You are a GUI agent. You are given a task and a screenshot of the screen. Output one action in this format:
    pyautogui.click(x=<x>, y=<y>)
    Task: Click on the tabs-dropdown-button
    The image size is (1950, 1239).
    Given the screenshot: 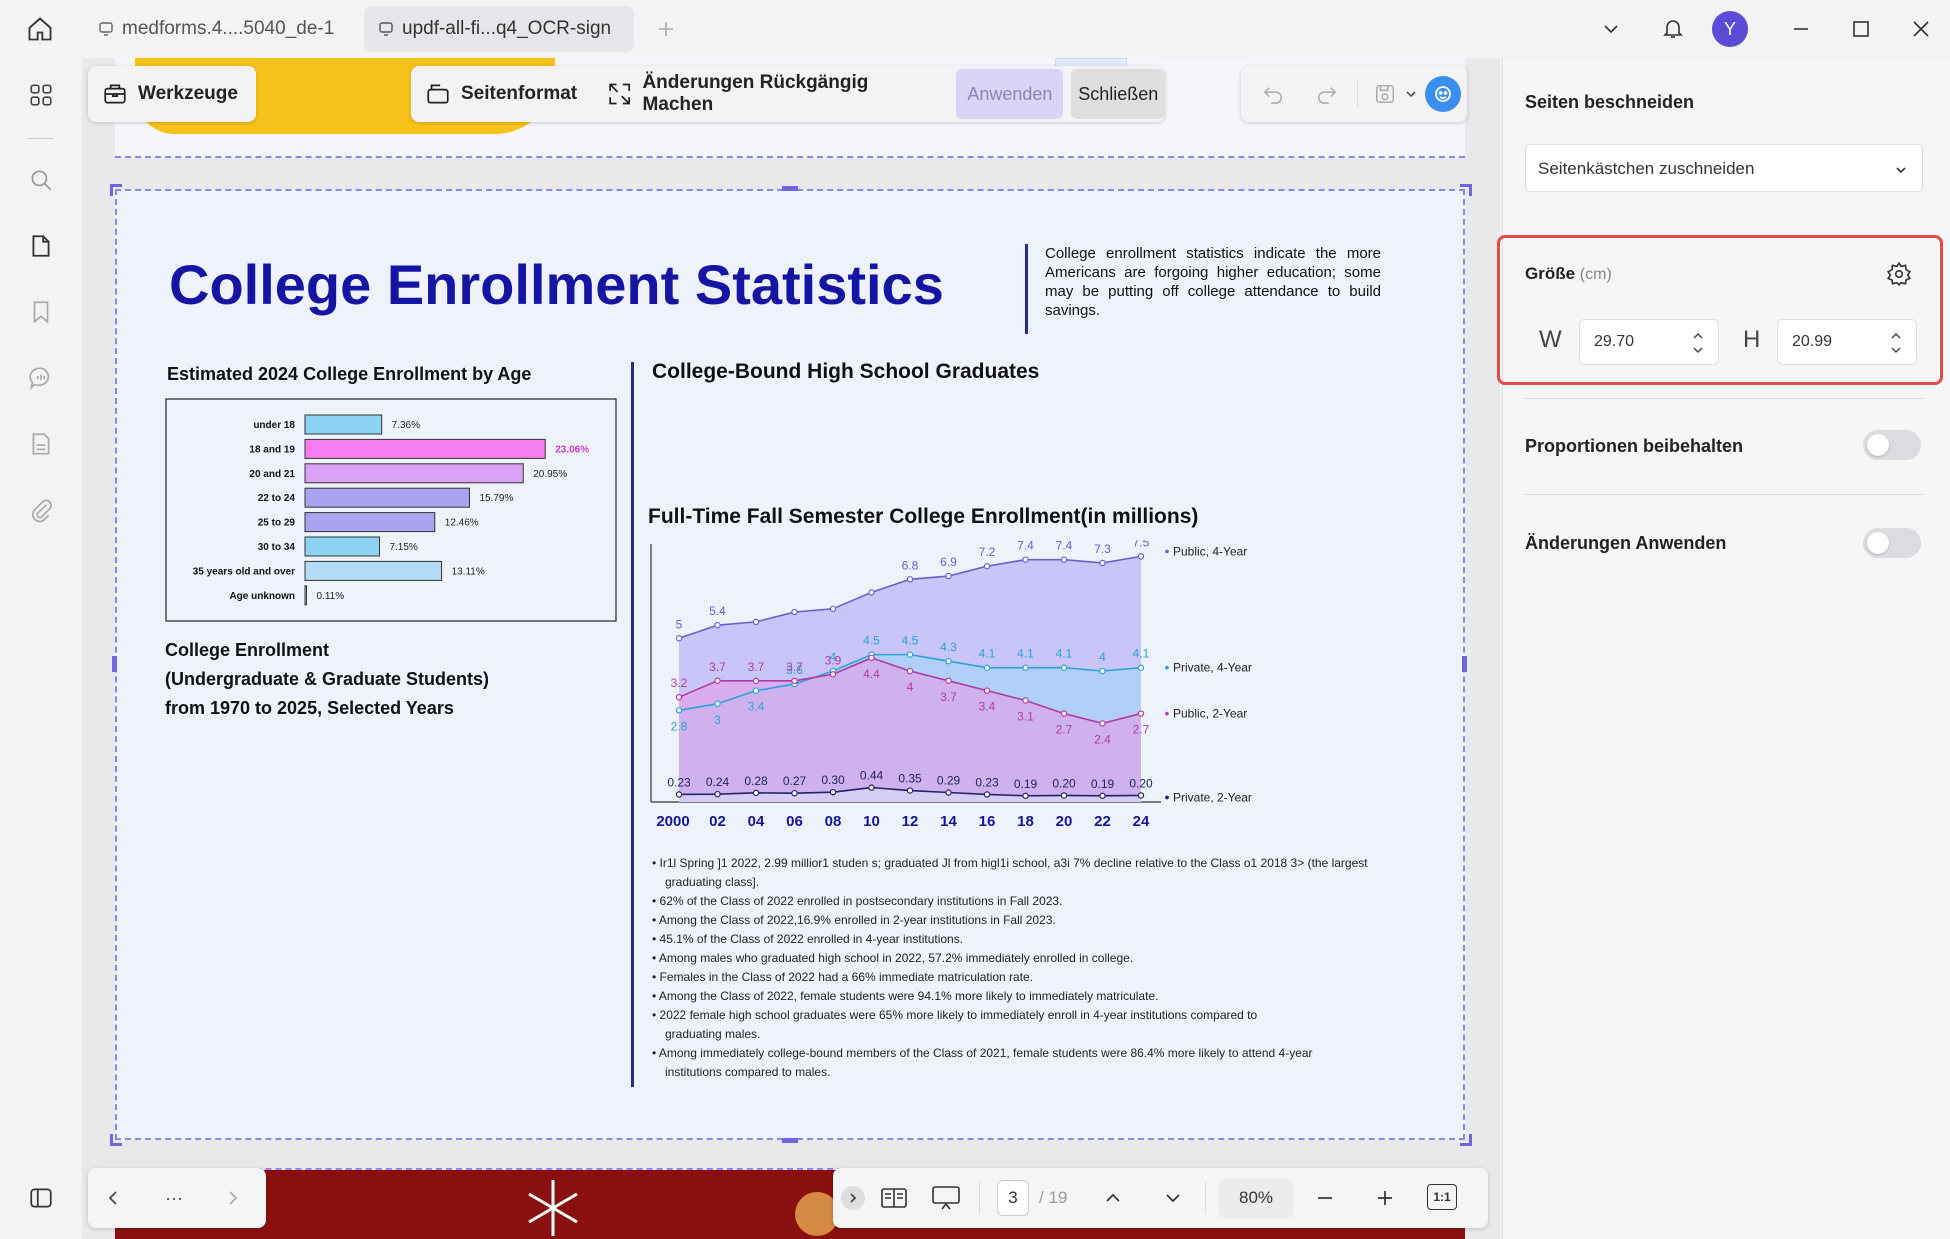 What is the action you would take?
    pyautogui.click(x=1611, y=29)
    